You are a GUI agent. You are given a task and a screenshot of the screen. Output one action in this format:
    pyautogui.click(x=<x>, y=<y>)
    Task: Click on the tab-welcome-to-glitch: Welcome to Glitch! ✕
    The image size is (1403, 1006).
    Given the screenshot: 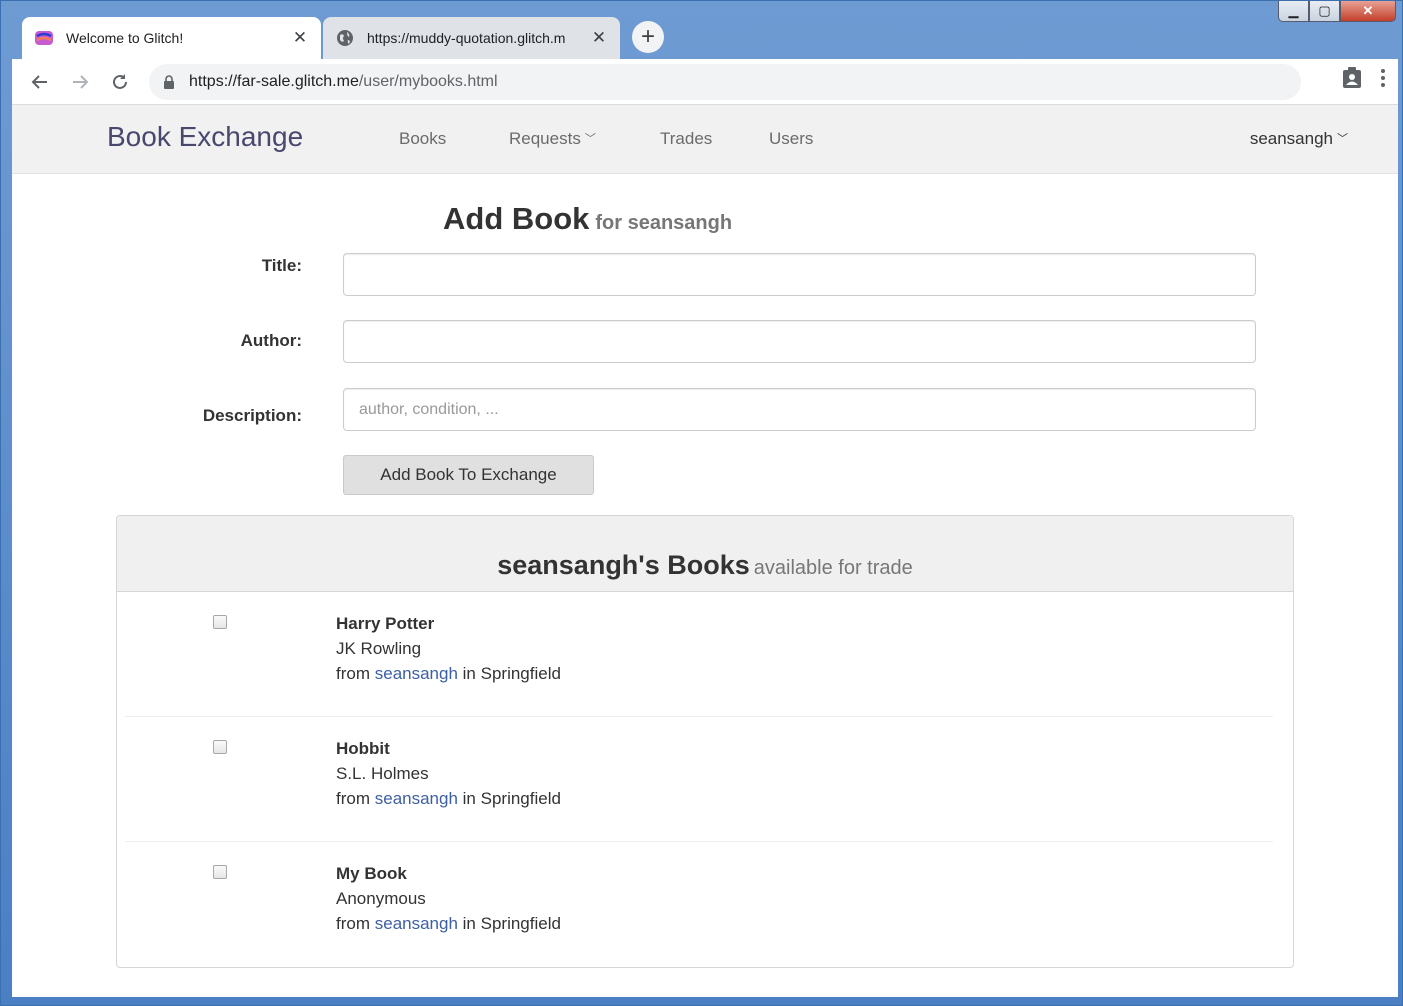 What is the action you would take?
    pyautogui.click(x=171, y=38)
    